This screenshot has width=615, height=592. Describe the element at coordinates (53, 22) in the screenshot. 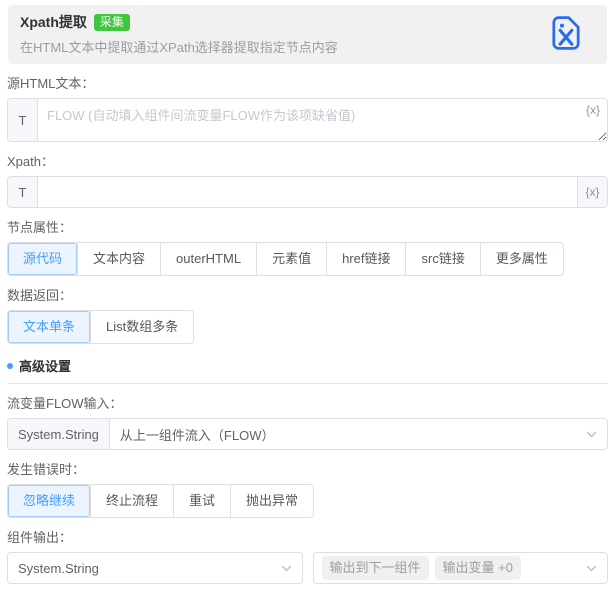

I see `page-title: Xpath提取` at that location.